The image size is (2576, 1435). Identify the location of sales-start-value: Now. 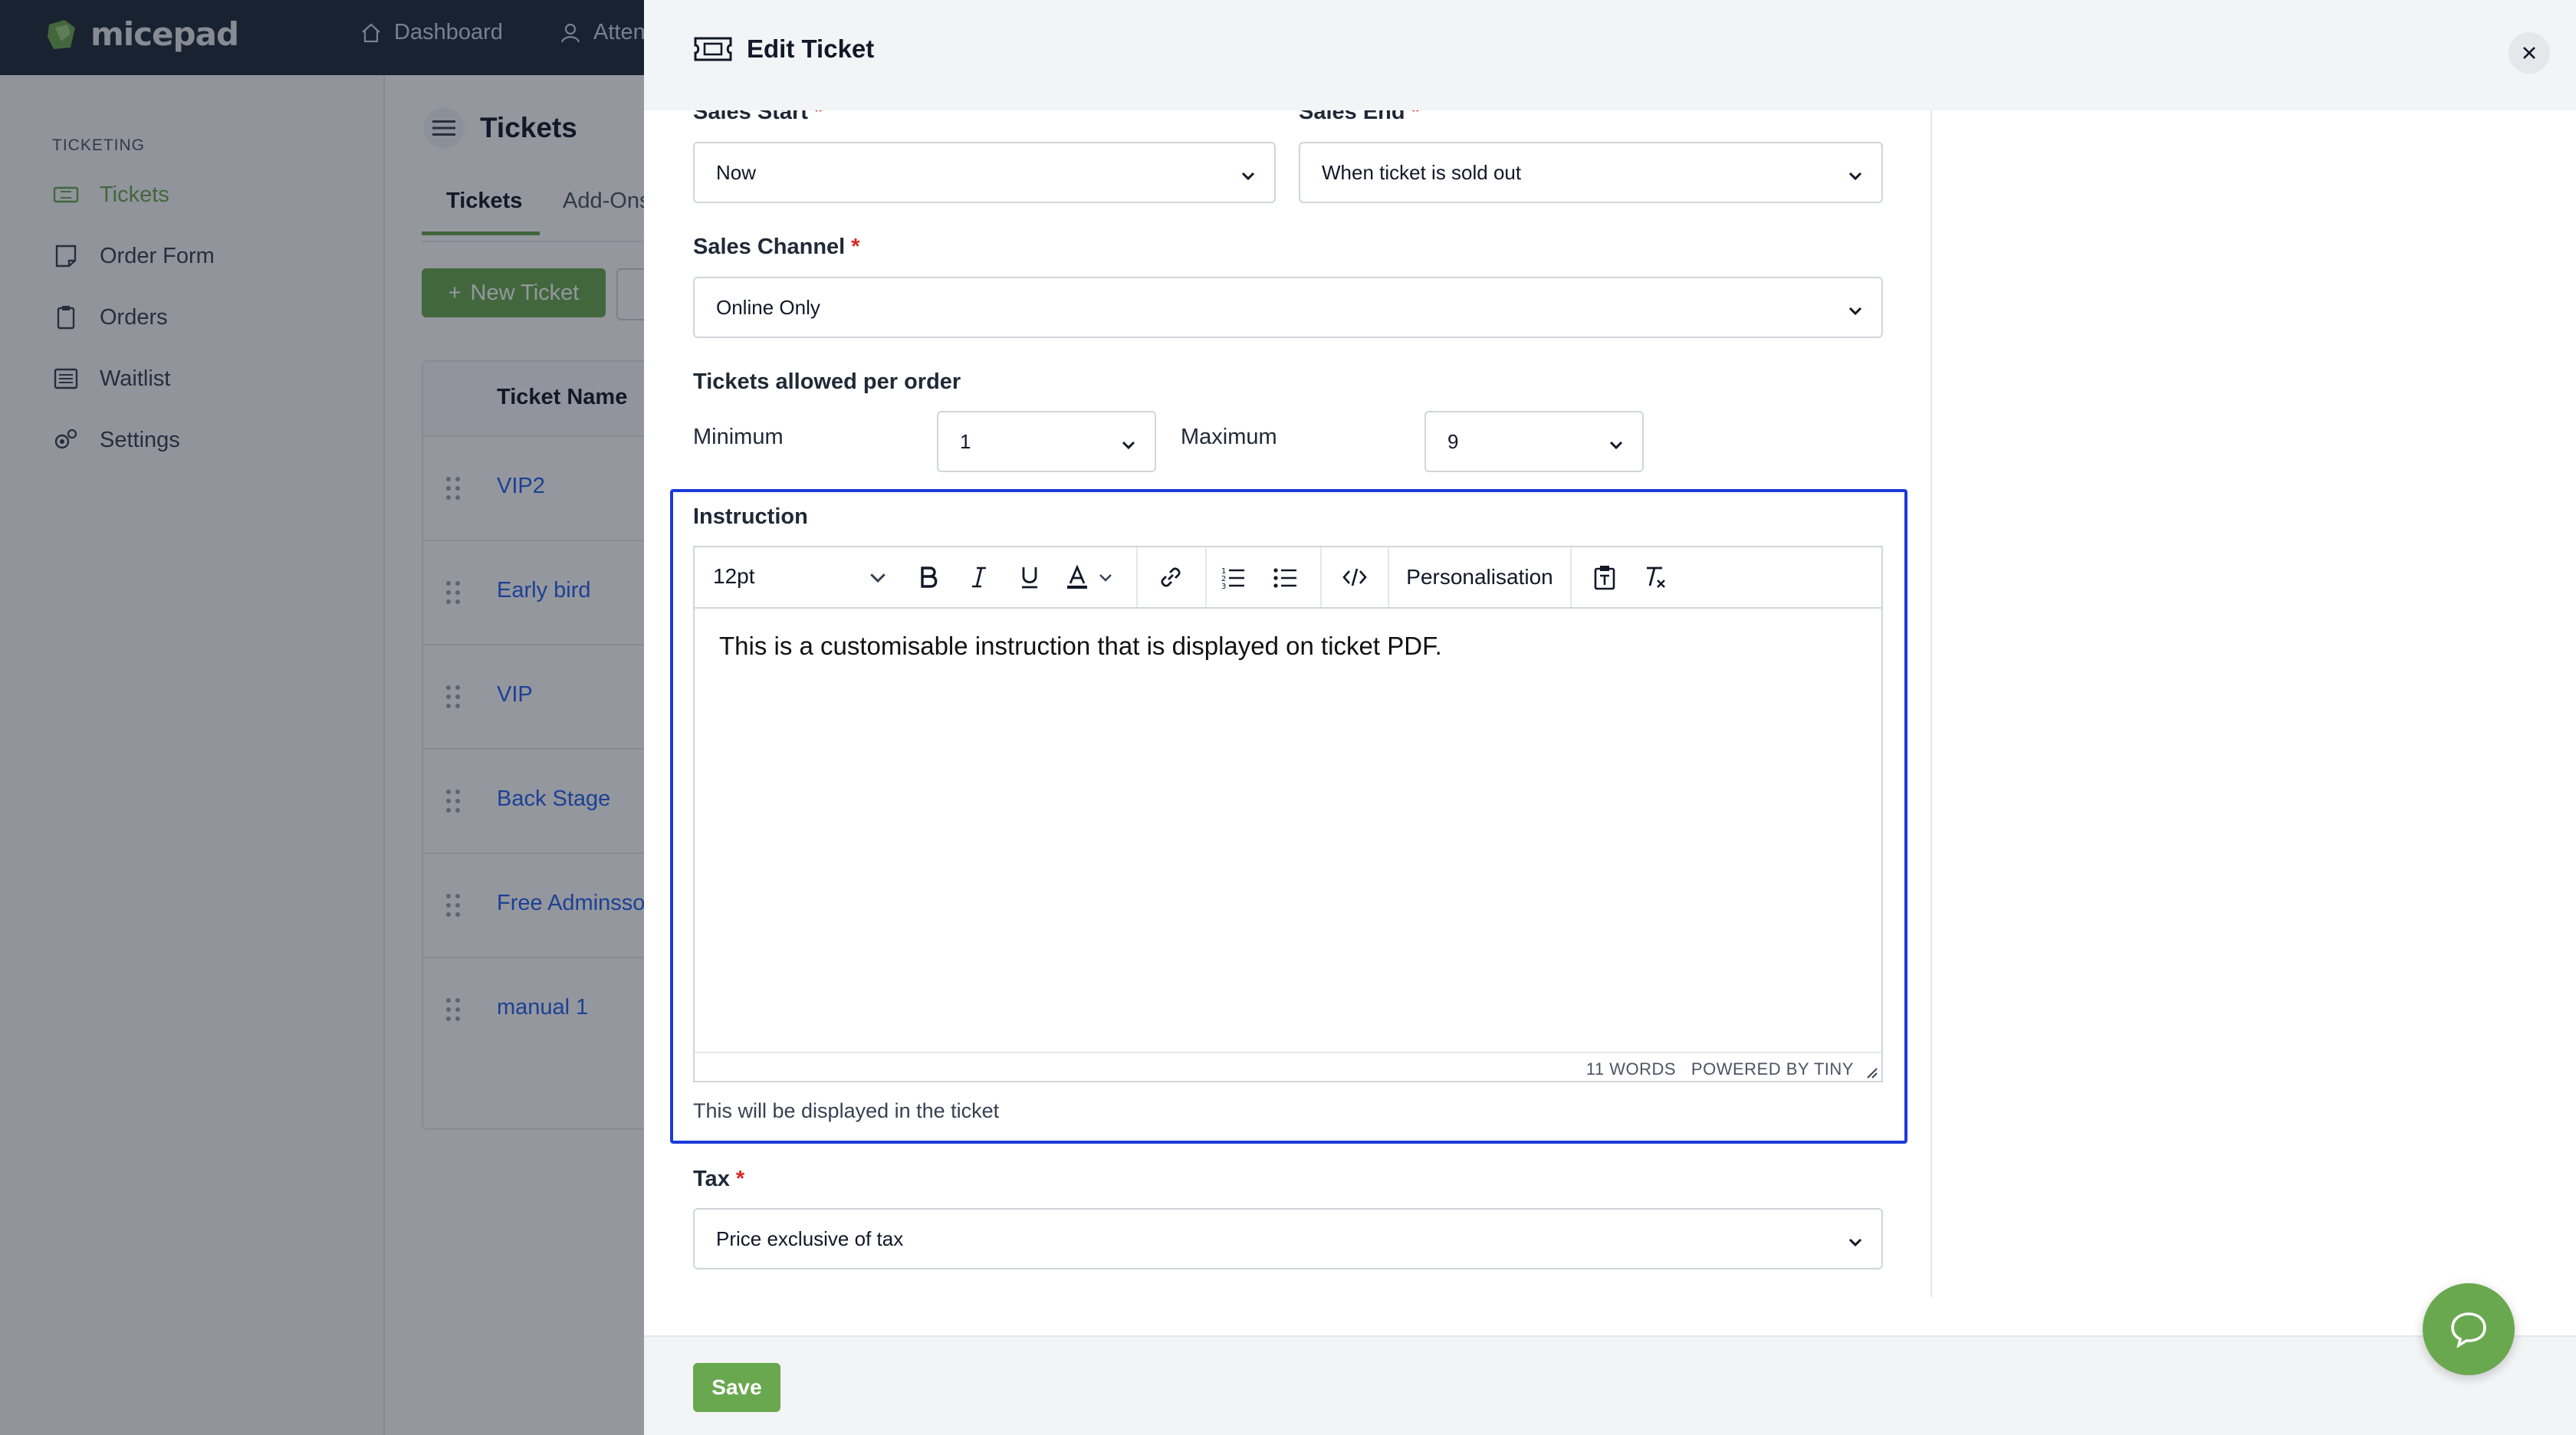
(737, 173).